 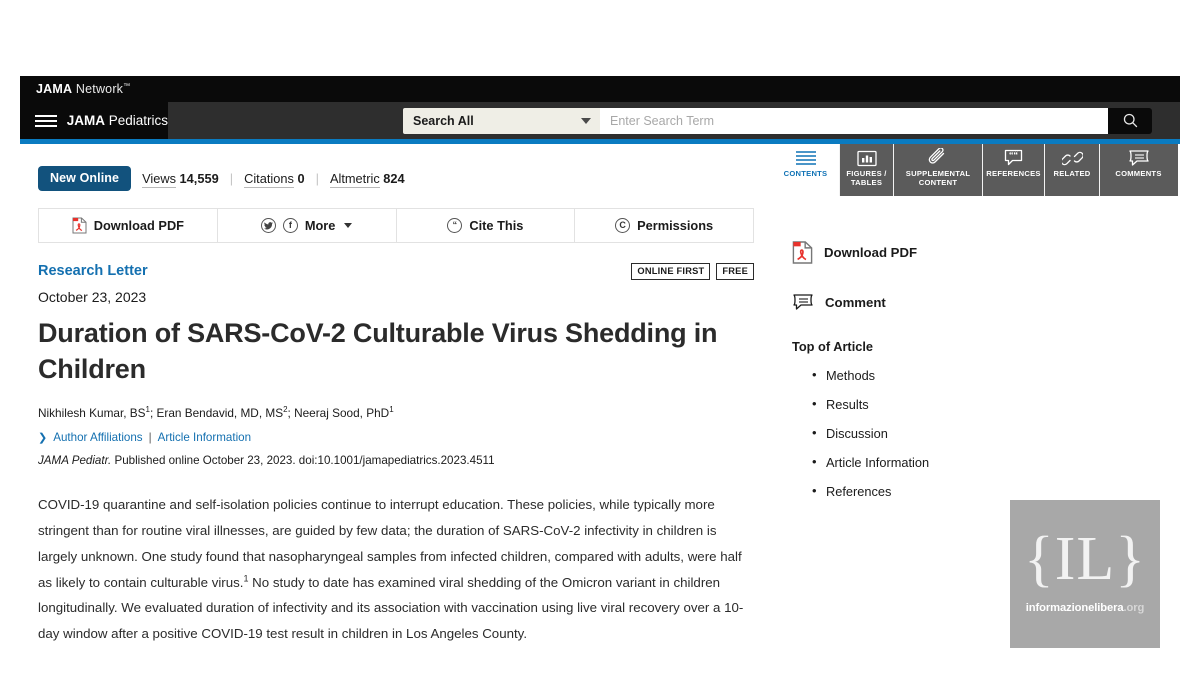 What do you see at coordinates (995, 404) in the screenshot?
I see `toc-item-results: Results` at bounding box center [995, 404].